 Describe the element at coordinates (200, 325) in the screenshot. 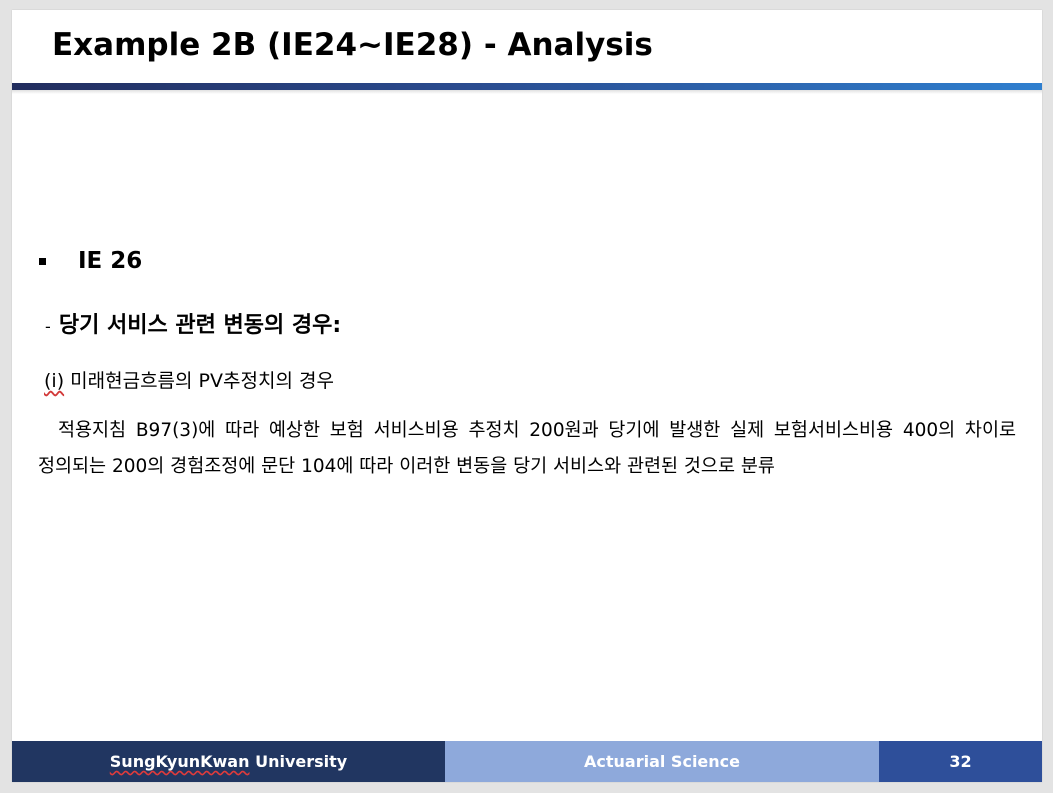

I see `sub-heading-text: 당기 서비스 관련 변동의 경우:` at that location.